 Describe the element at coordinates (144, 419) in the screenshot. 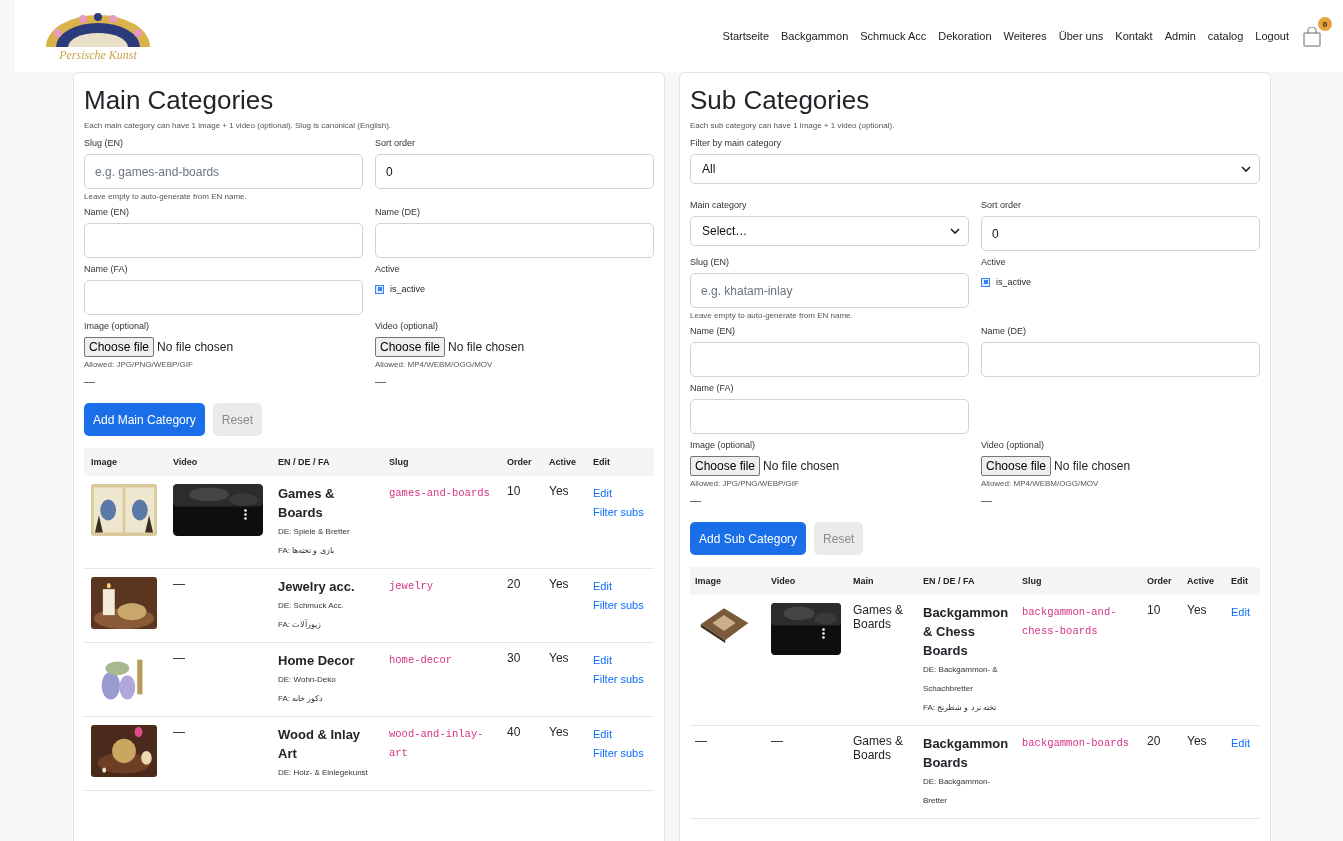

I see `add-button: Add Main Category` at that location.